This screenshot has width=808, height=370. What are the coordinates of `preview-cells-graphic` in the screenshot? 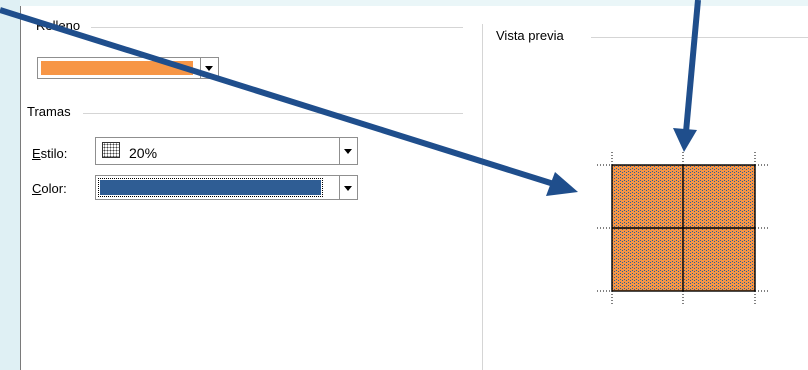 It's located at (683, 228).